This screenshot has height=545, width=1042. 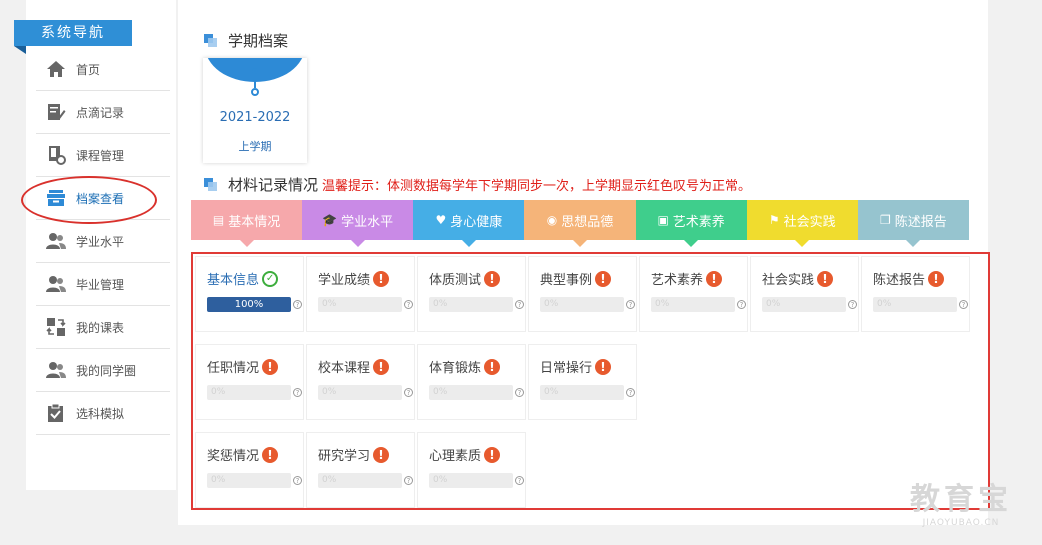 What do you see at coordinates (693, 294) in the screenshot?
I see `material-cell: 艺术素养! 0%?` at bounding box center [693, 294].